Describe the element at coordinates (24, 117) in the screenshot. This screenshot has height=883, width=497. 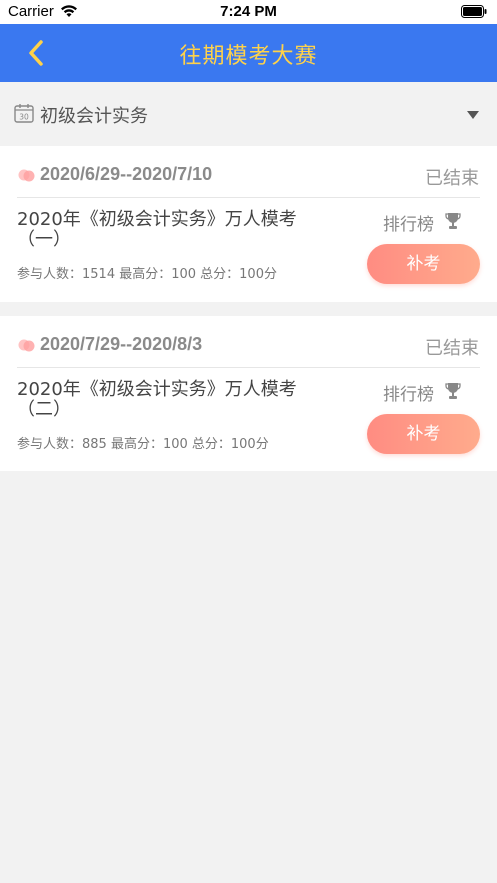
I see `calendar-day: 30` at that location.